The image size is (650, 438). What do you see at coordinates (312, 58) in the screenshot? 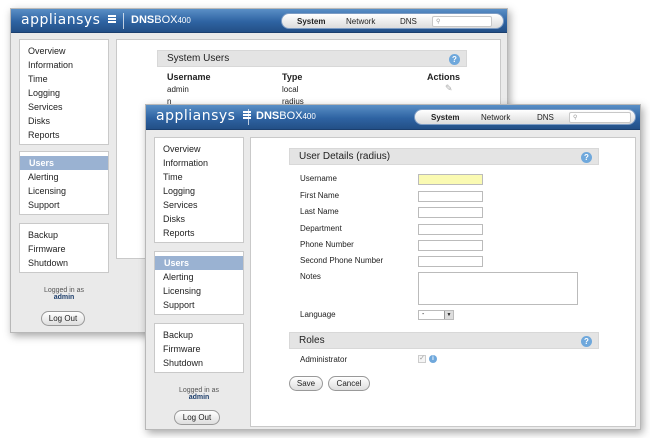
I see `section-header: System Users ?` at bounding box center [312, 58].